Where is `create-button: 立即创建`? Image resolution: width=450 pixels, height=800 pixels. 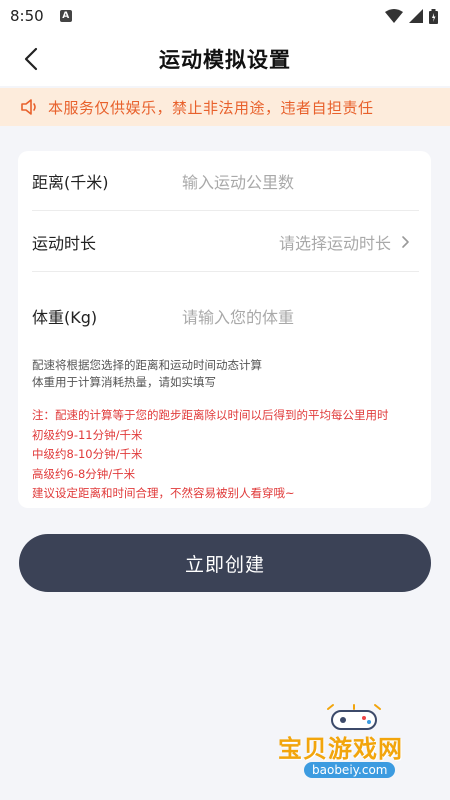
create-button: 立即创建 is located at coordinates (225, 563).